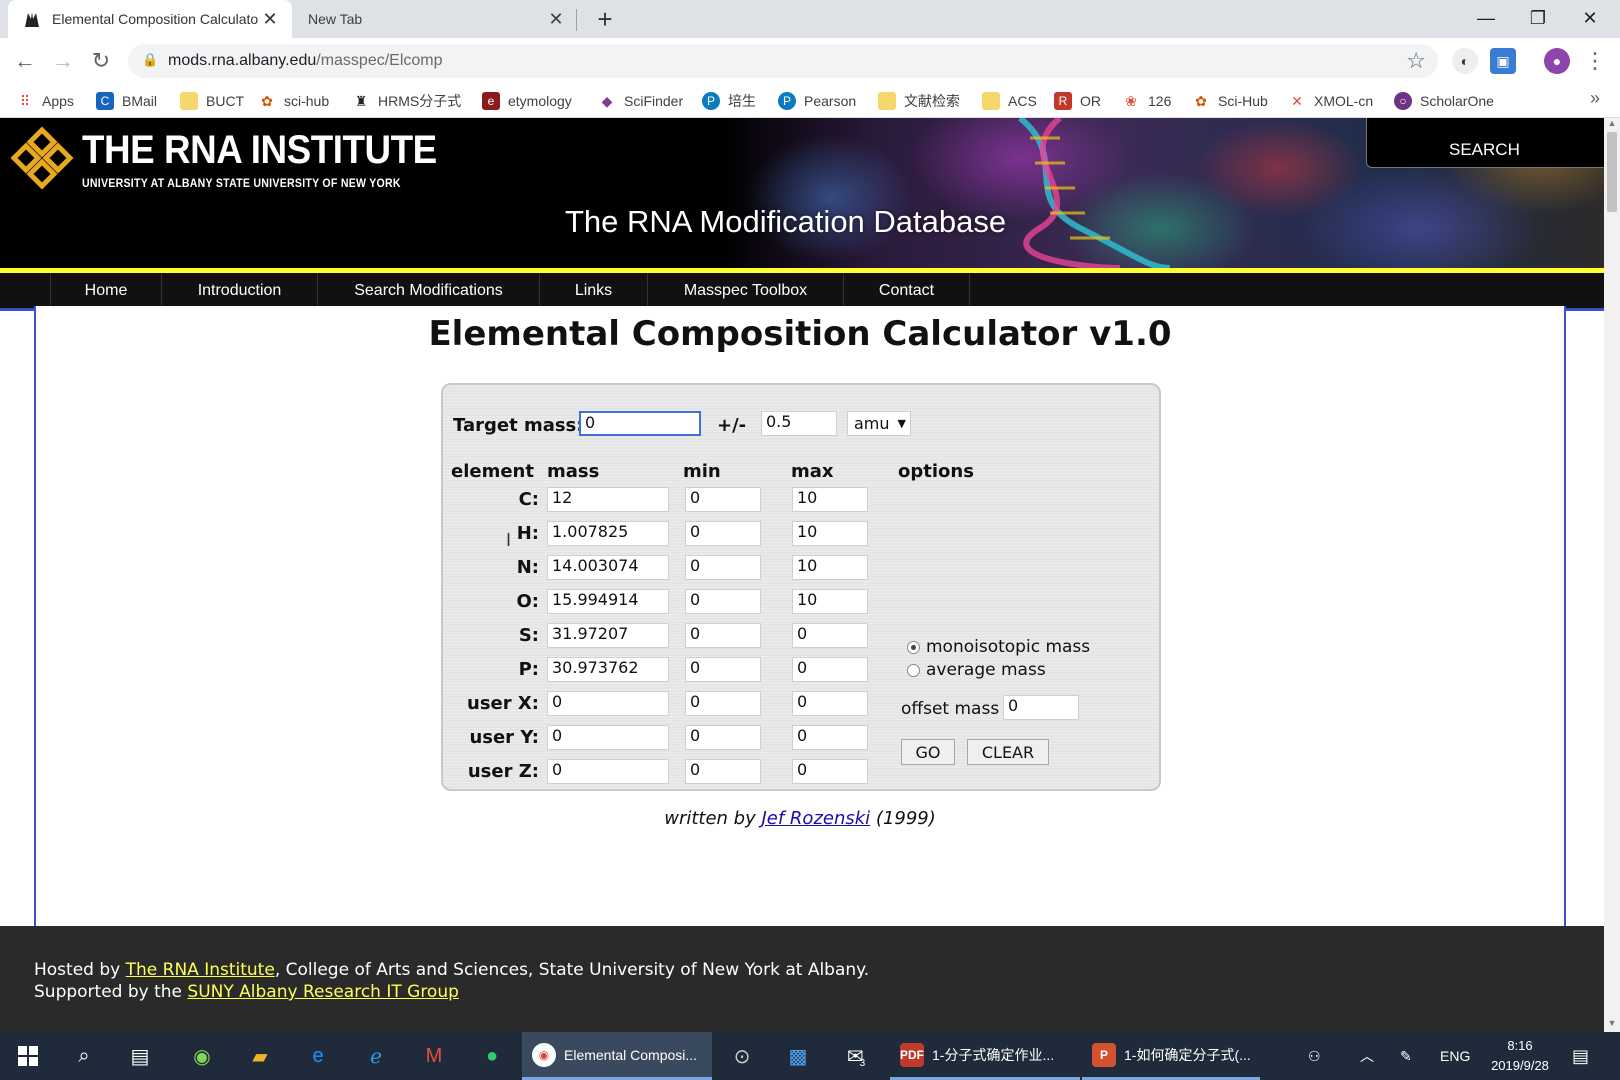 The image size is (1620, 1080). What do you see at coordinates (1009, 101) in the screenshot?
I see `bookmark-acs: ACS` at bounding box center [1009, 101].